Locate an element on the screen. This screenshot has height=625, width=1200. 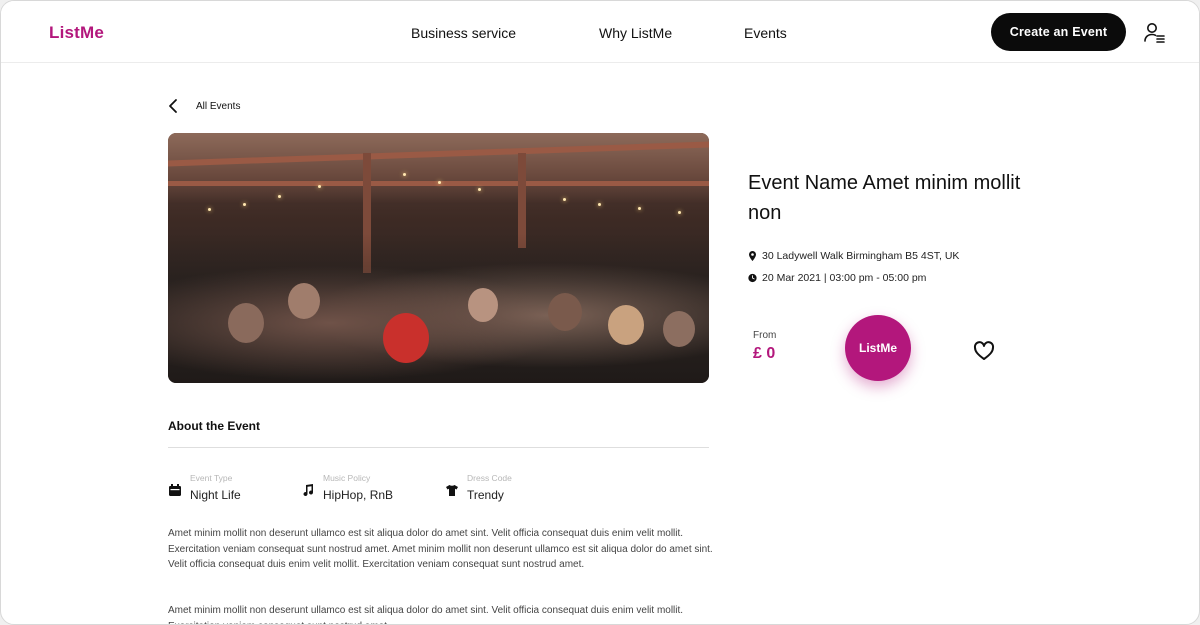
music-policy-label: Music Policy is located at coordinates (347, 478).